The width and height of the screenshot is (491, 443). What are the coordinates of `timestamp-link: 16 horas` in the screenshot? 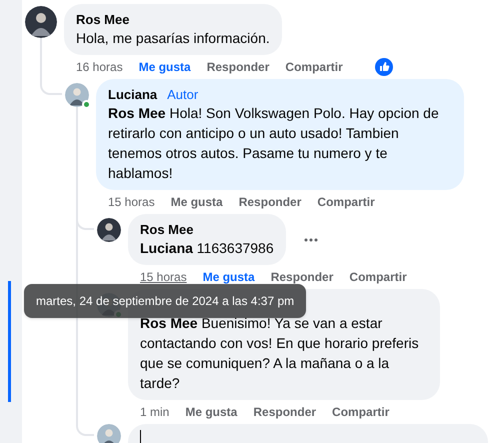 It's located at (99, 67).